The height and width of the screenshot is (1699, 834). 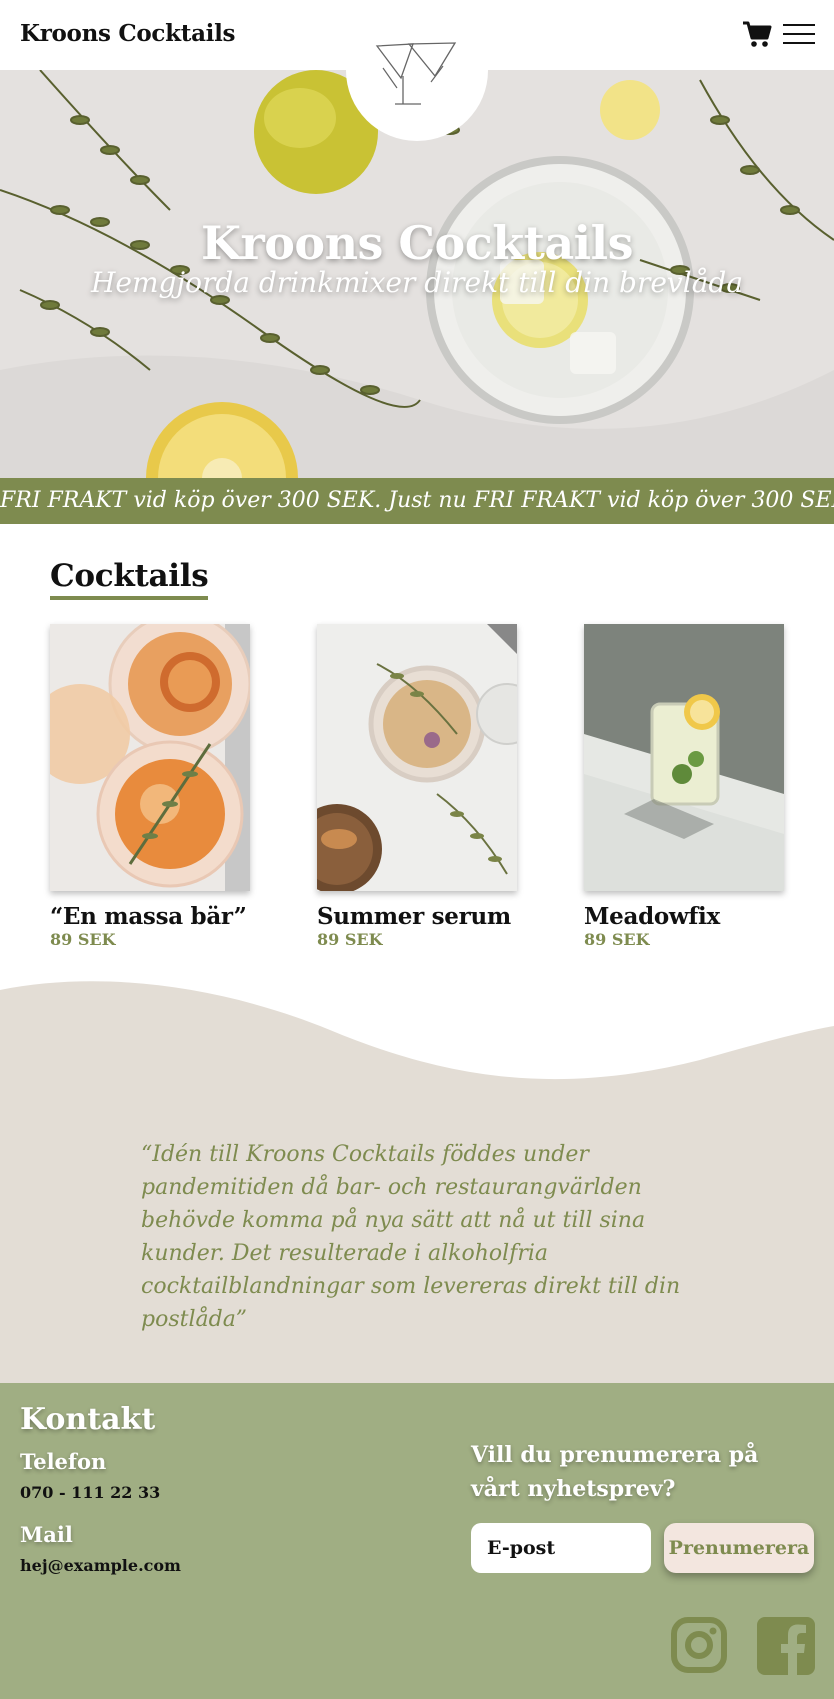 I want to click on hamburger-menu-icon, so click(x=799, y=35).